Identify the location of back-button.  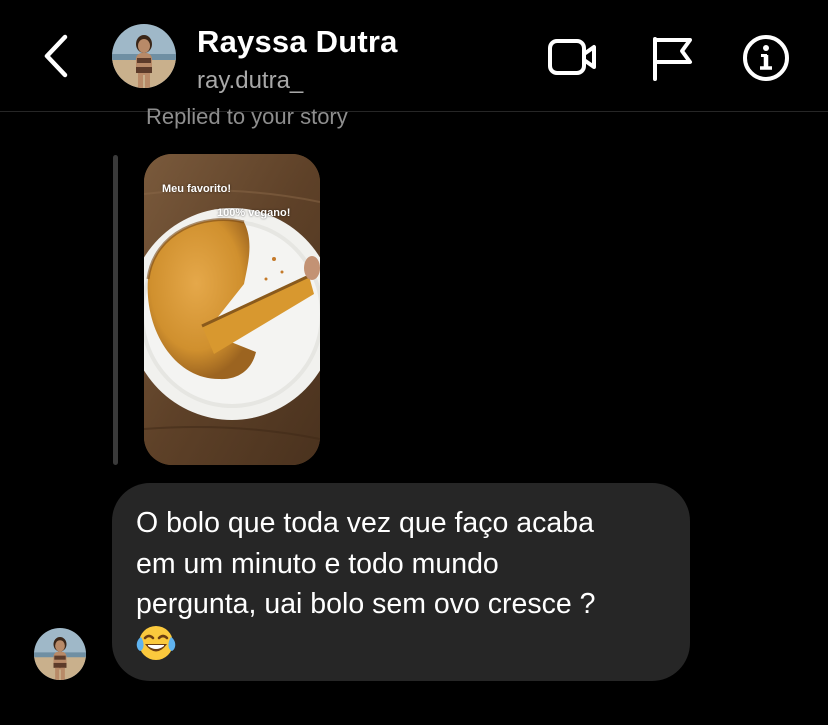
(58, 56).